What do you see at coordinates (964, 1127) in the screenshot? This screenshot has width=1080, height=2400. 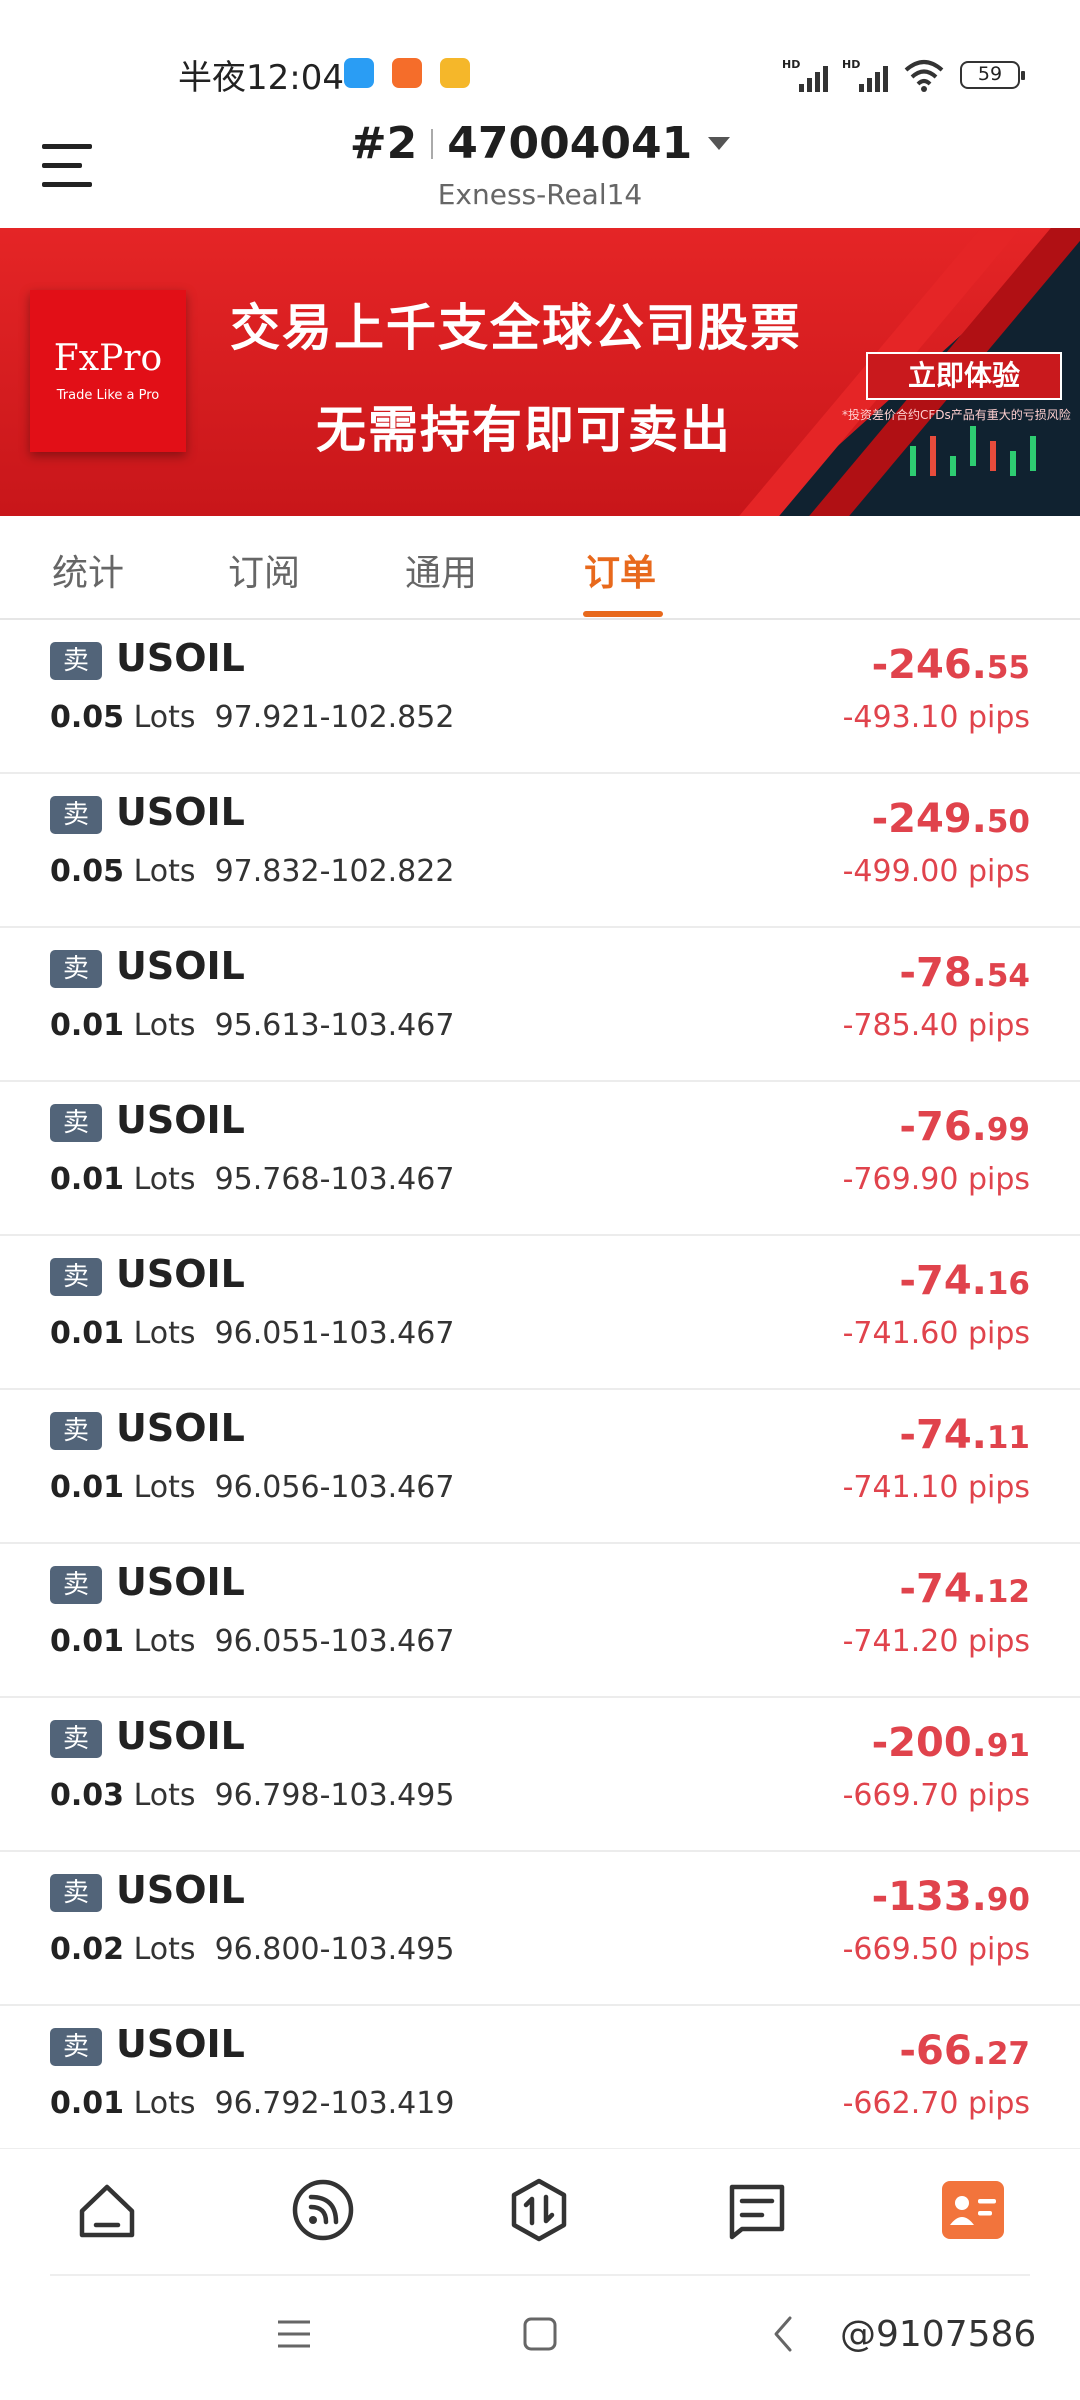 I see `order-profit: -76.99` at bounding box center [964, 1127].